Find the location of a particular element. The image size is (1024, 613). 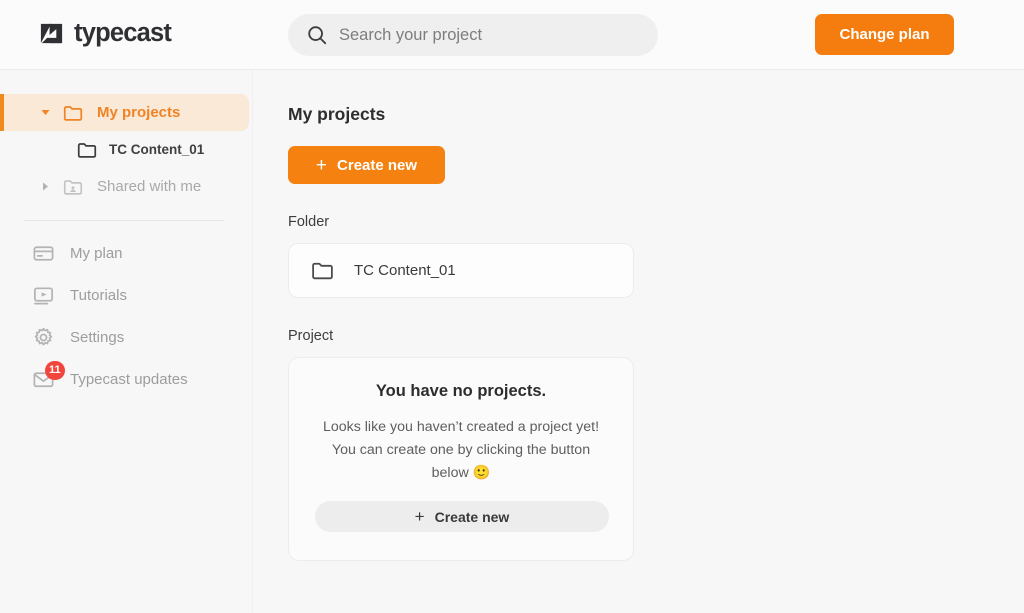

create-new-button: + Create new is located at coordinates (366, 165).